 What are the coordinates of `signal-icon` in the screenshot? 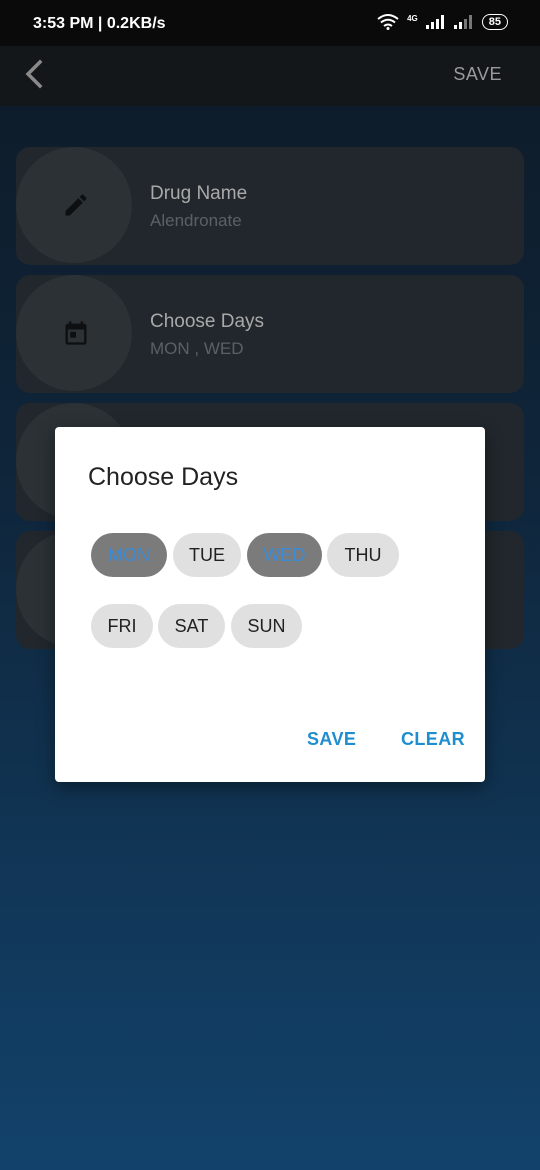 It's located at (434, 22).